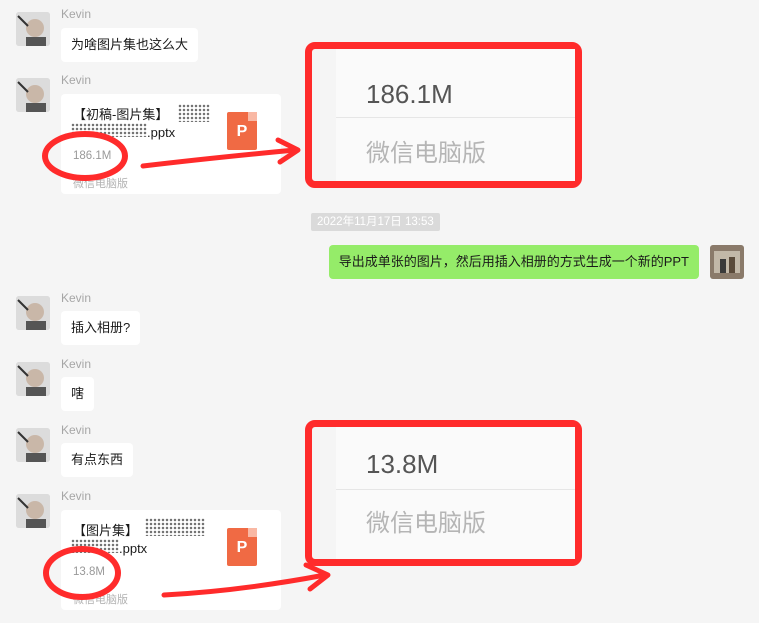 The width and height of the screenshot is (759, 623). I want to click on zoom-panel: 186.1M 微信电脑版, so click(455, 115).